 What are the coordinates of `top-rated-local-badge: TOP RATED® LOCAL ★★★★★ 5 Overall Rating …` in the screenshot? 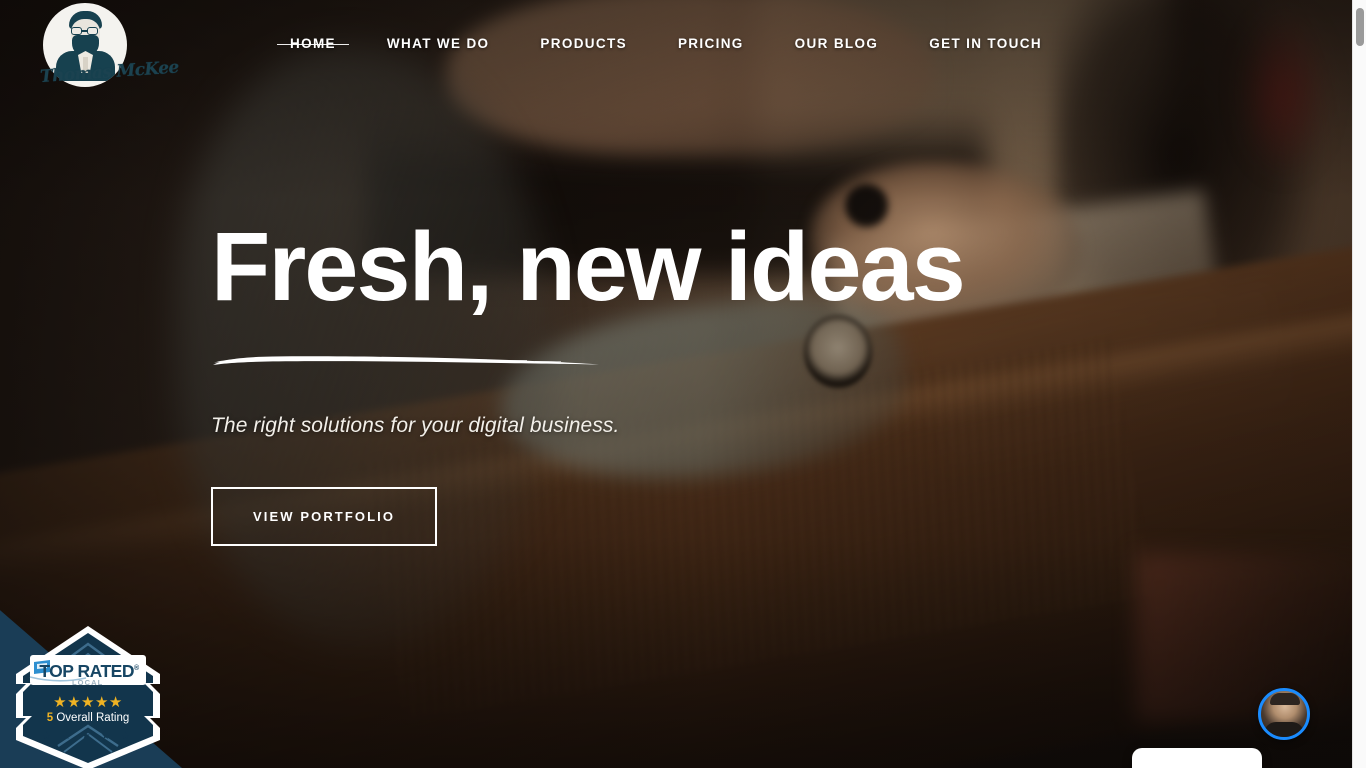 It's located at (88, 695).